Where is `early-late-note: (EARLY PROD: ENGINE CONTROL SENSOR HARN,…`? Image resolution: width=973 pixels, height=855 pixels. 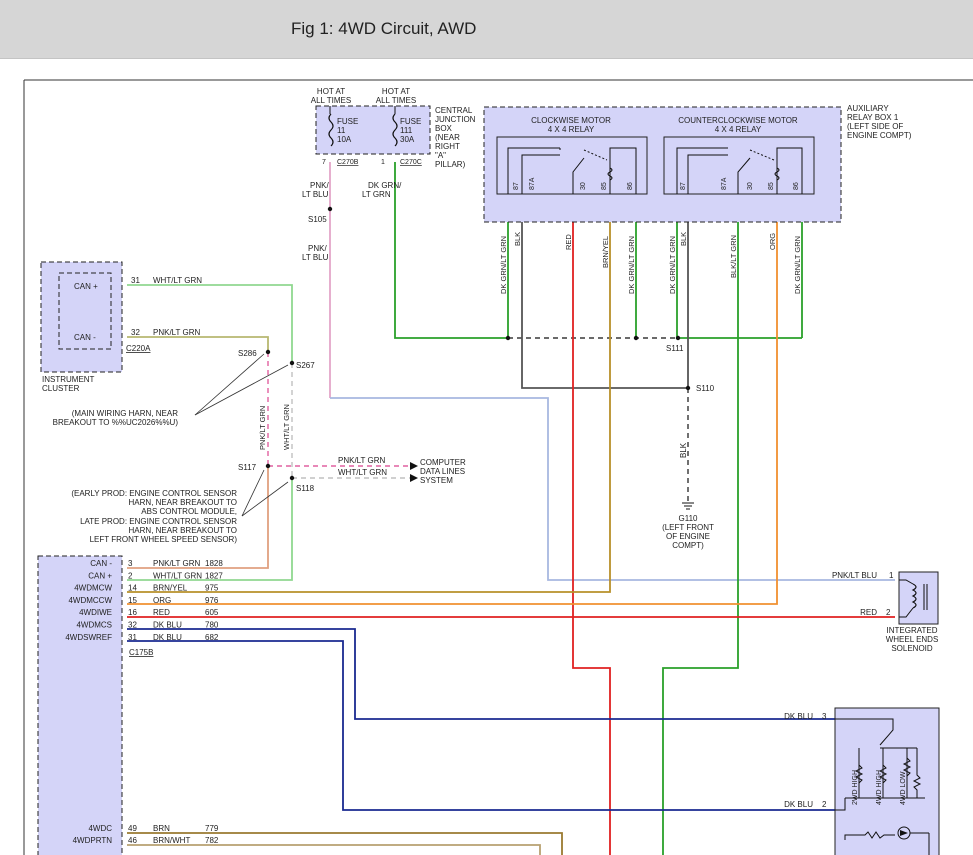 early-late-note: (EARLY PROD: ENGINE CONTROL SENSOR HARN,… is located at coordinates (154, 516).